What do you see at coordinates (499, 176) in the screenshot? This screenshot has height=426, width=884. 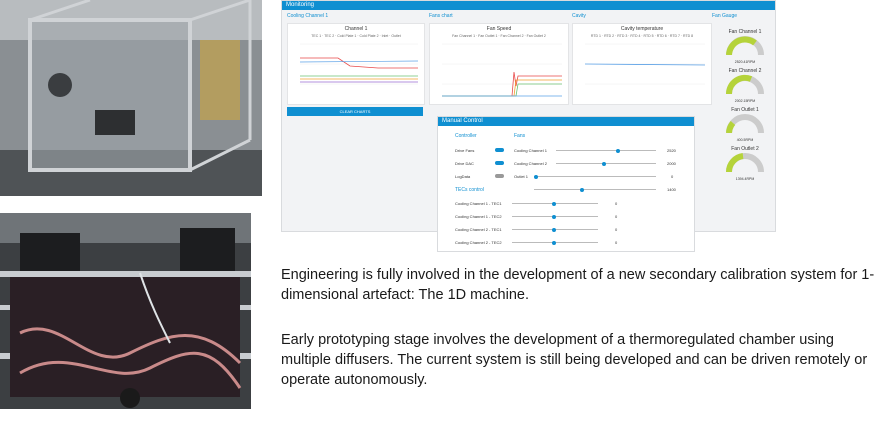 I see `logdata-toggle` at bounding box center [499, 176].